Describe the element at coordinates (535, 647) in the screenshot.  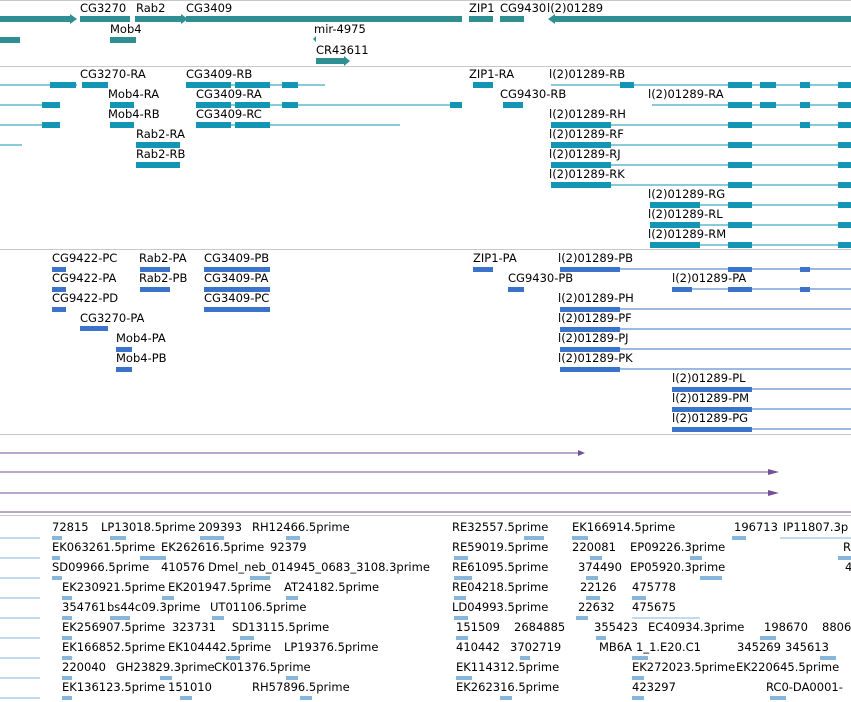
I see `est-label: 3702719` at that location.